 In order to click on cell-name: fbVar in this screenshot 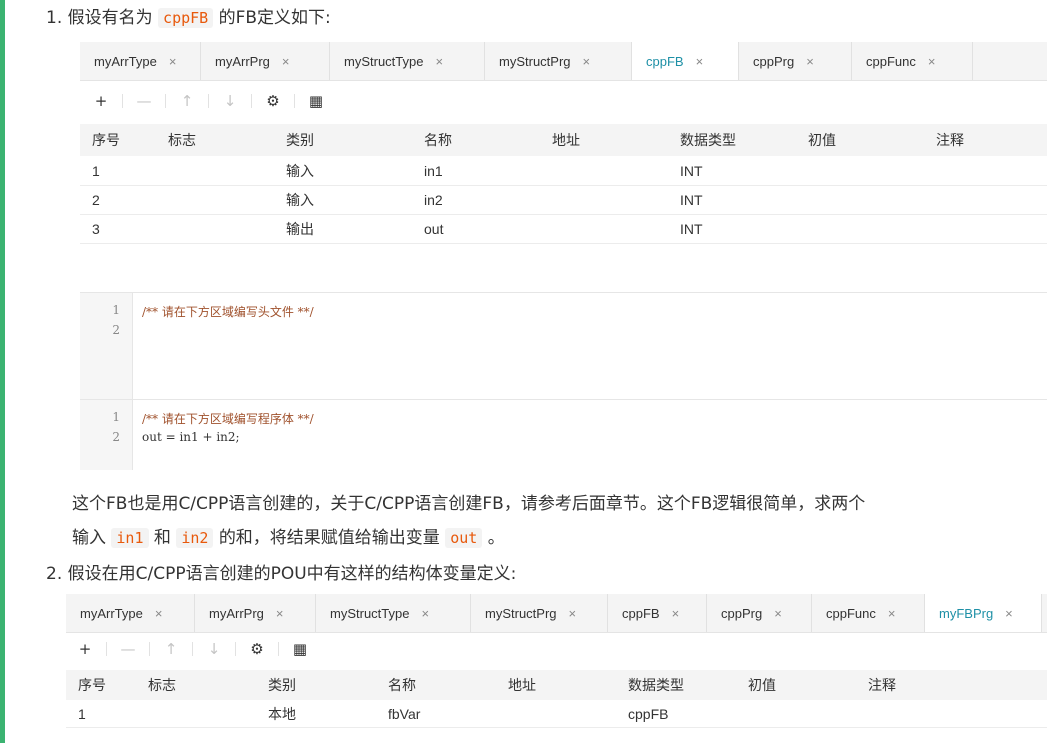, I will do `click(404, 714)`.